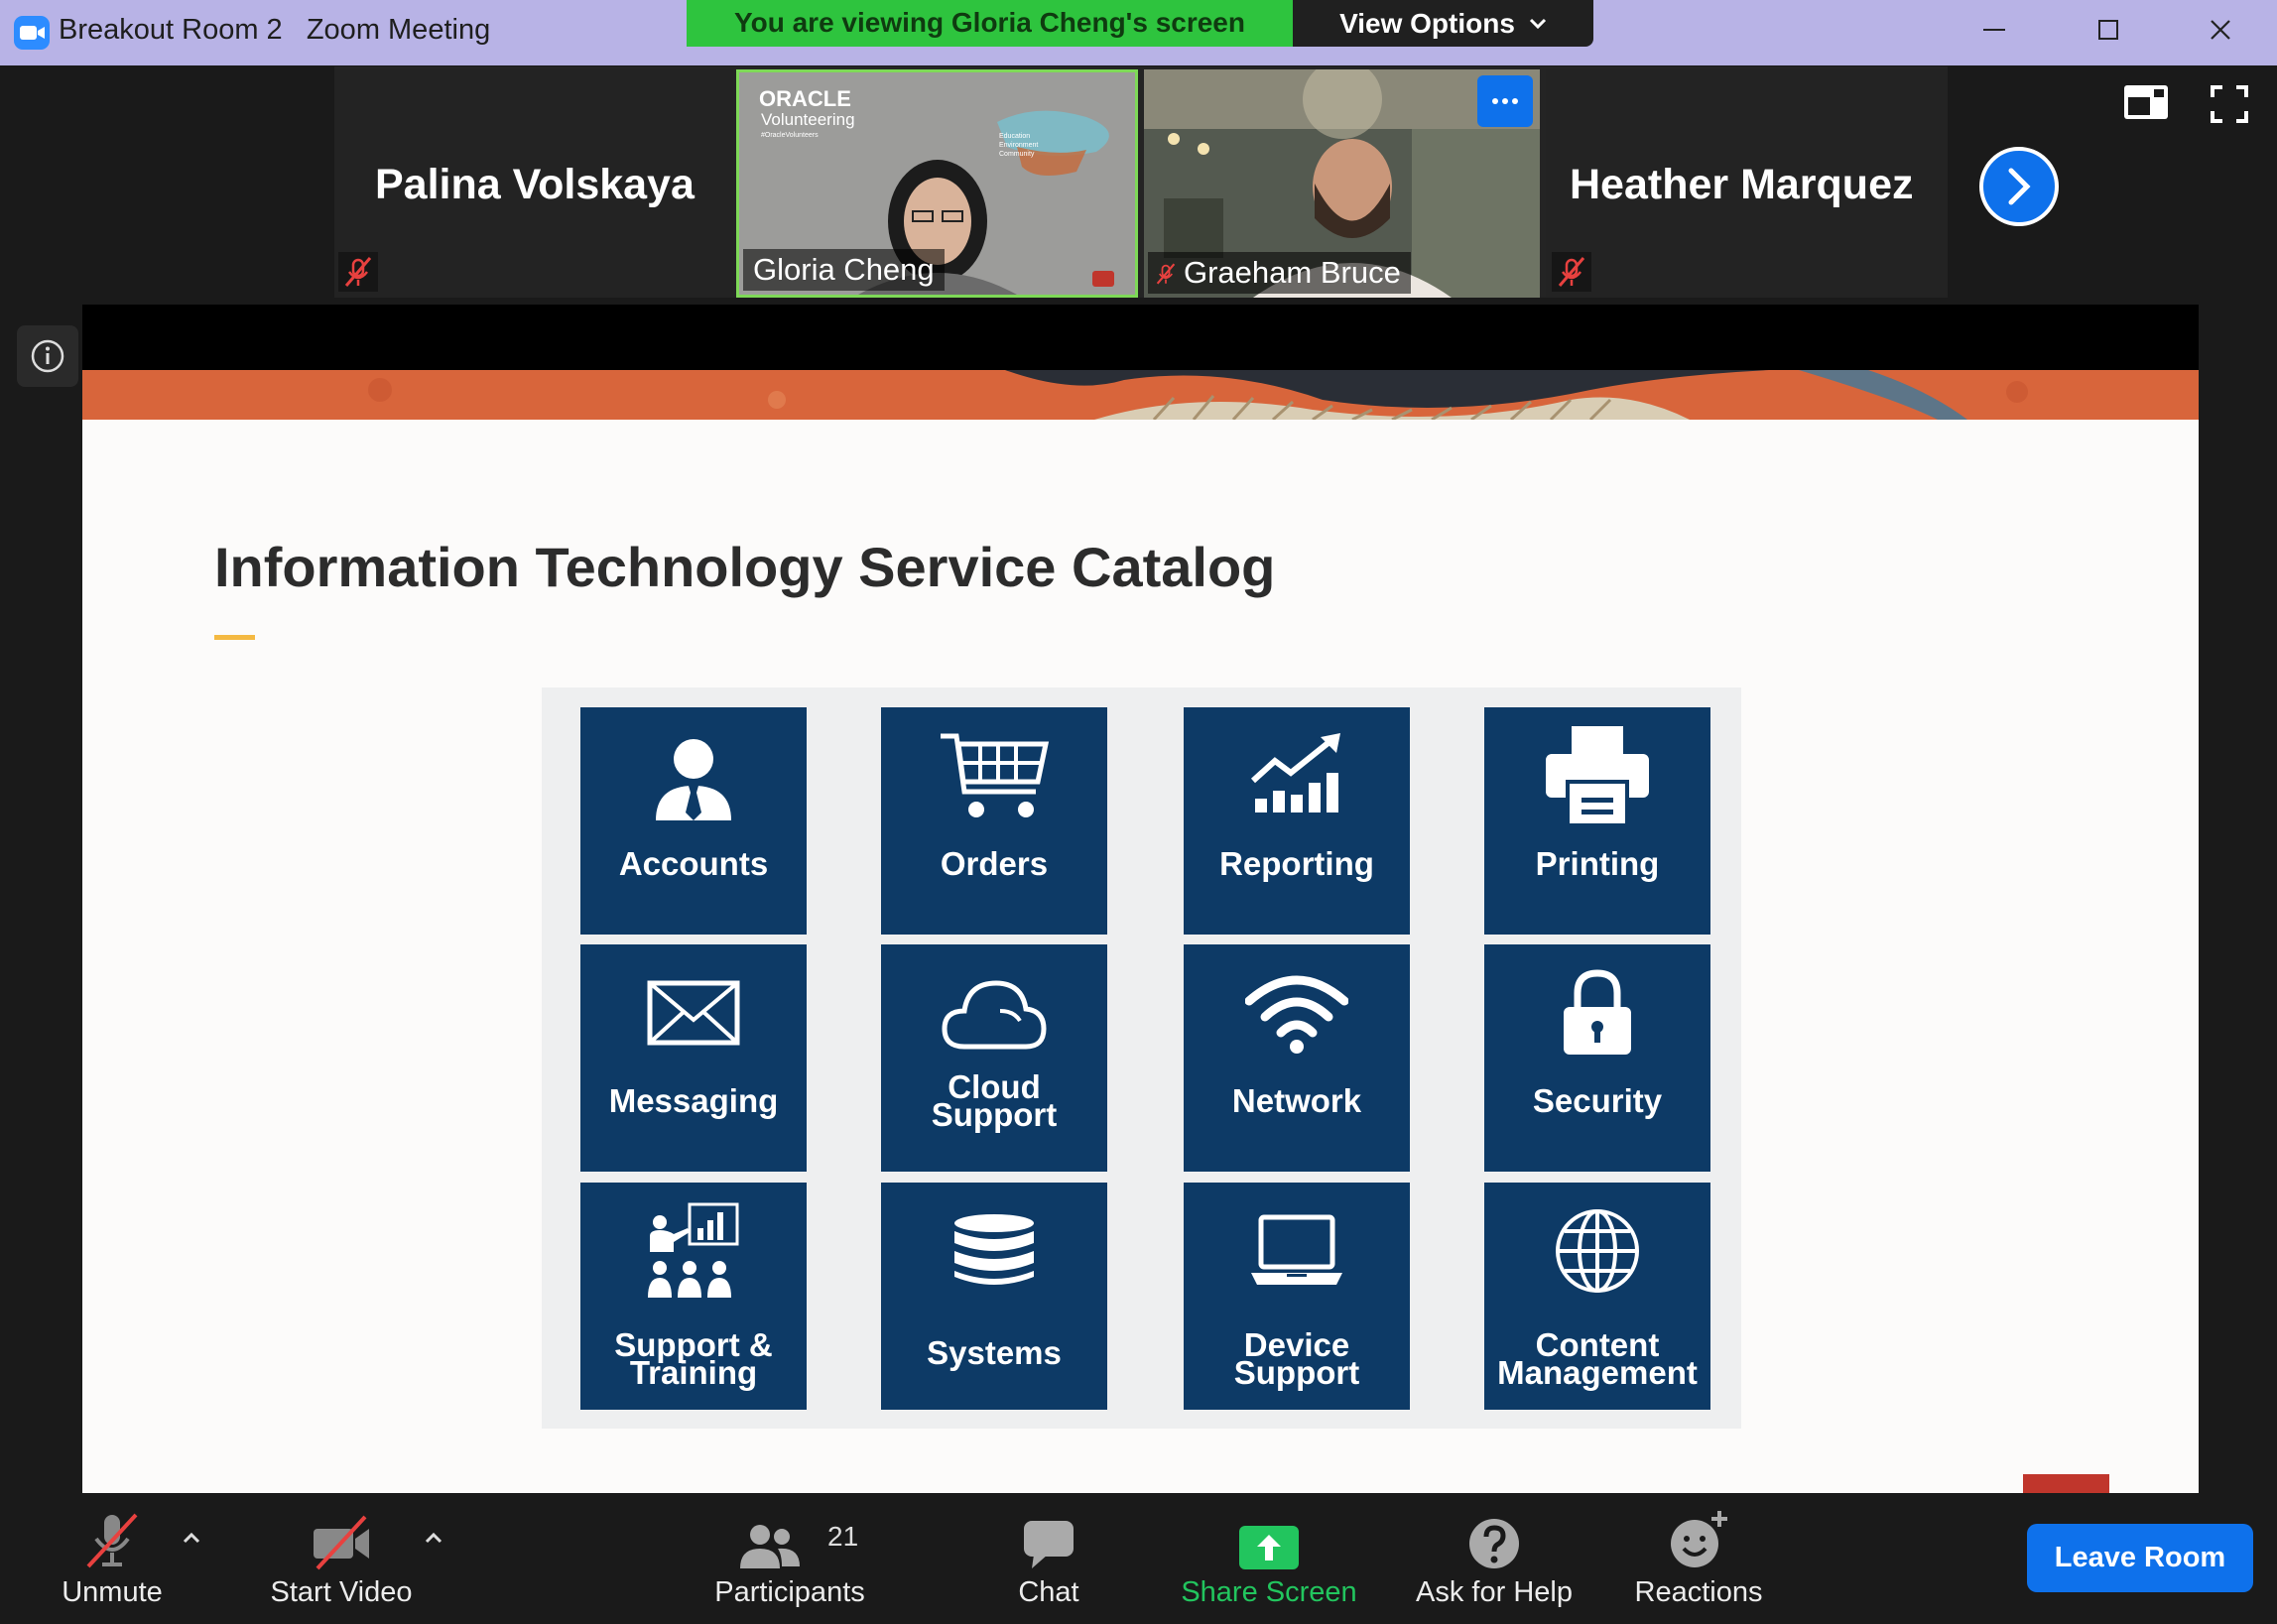 The width and height of the screenshot is (2277, 1624). I want to click on video-vertical-text: Education Environment Community, so click(1019, 145).